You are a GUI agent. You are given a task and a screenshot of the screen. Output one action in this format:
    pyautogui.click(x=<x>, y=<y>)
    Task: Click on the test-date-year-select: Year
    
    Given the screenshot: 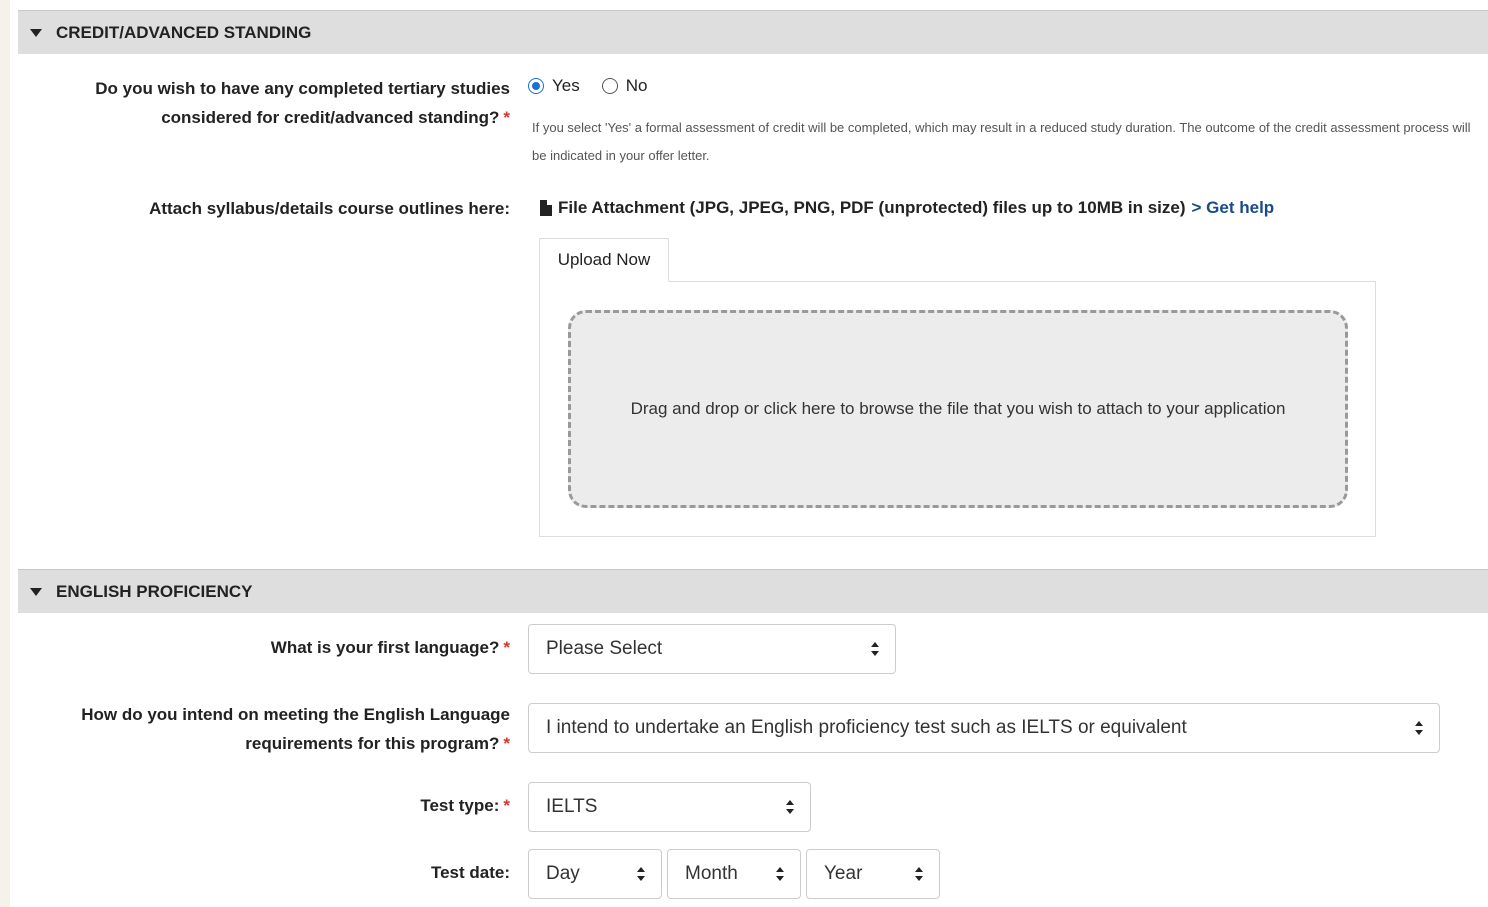 What is the action you would take?
    pyautogui.click(x=873, y=874)
    